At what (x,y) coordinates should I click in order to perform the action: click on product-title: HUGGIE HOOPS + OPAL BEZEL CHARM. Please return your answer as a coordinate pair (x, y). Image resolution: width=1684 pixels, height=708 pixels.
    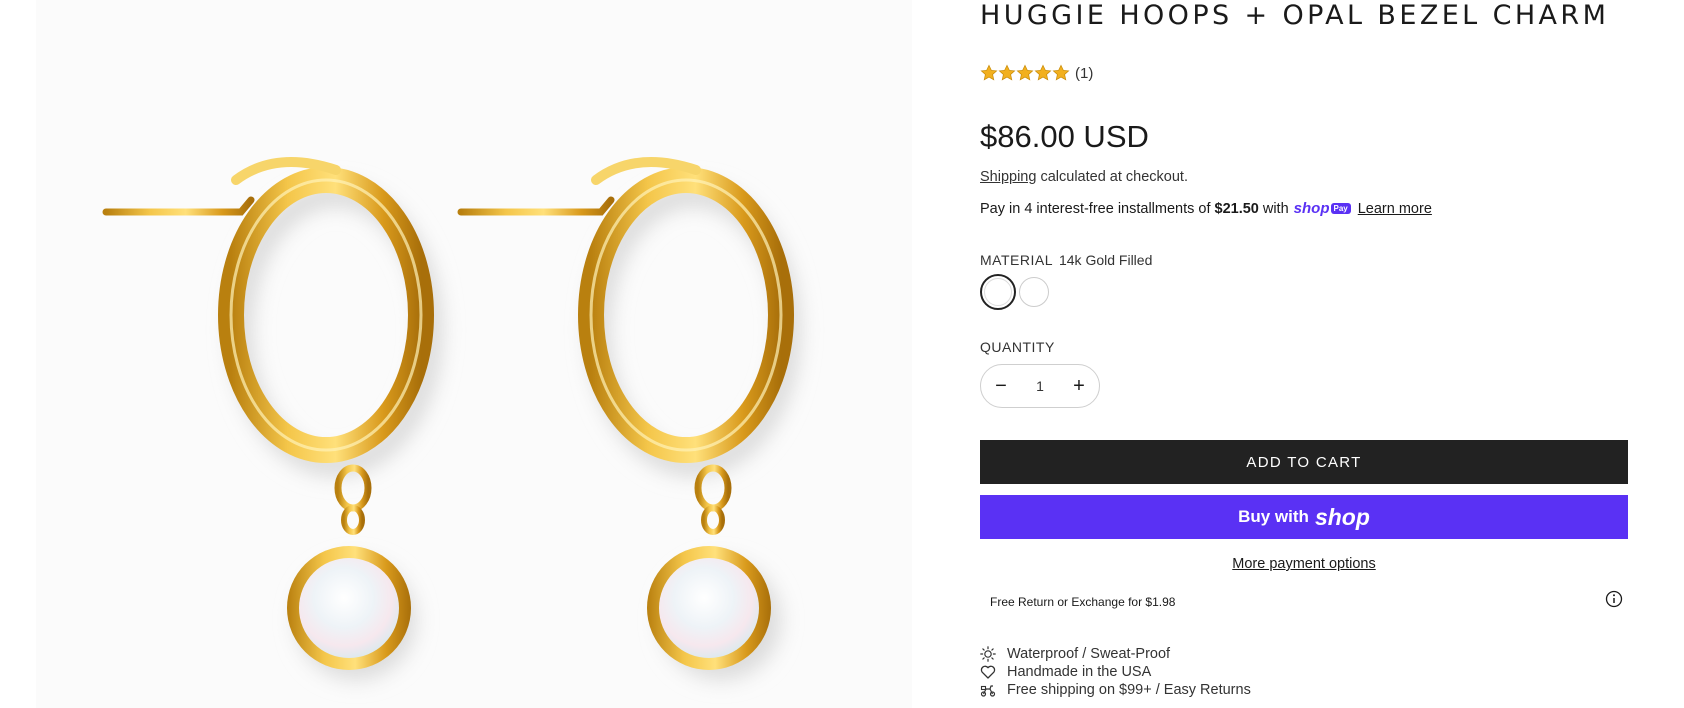
    Looking at the image, I should click on (1295, 15).